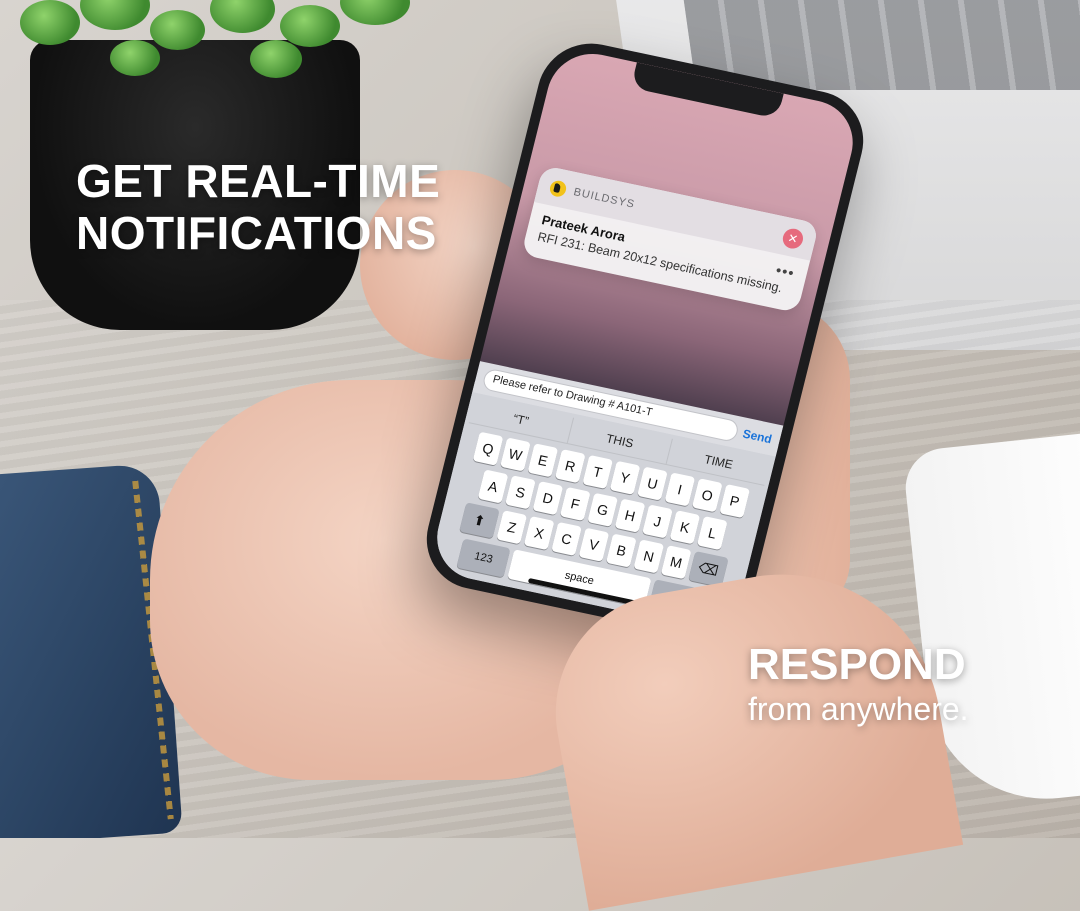 The height and width of the screenshot is (911, 1080). What do you see at coordinates (515, 454) in the screenshot?
I see `key: W` at bounding box center [515, 454].